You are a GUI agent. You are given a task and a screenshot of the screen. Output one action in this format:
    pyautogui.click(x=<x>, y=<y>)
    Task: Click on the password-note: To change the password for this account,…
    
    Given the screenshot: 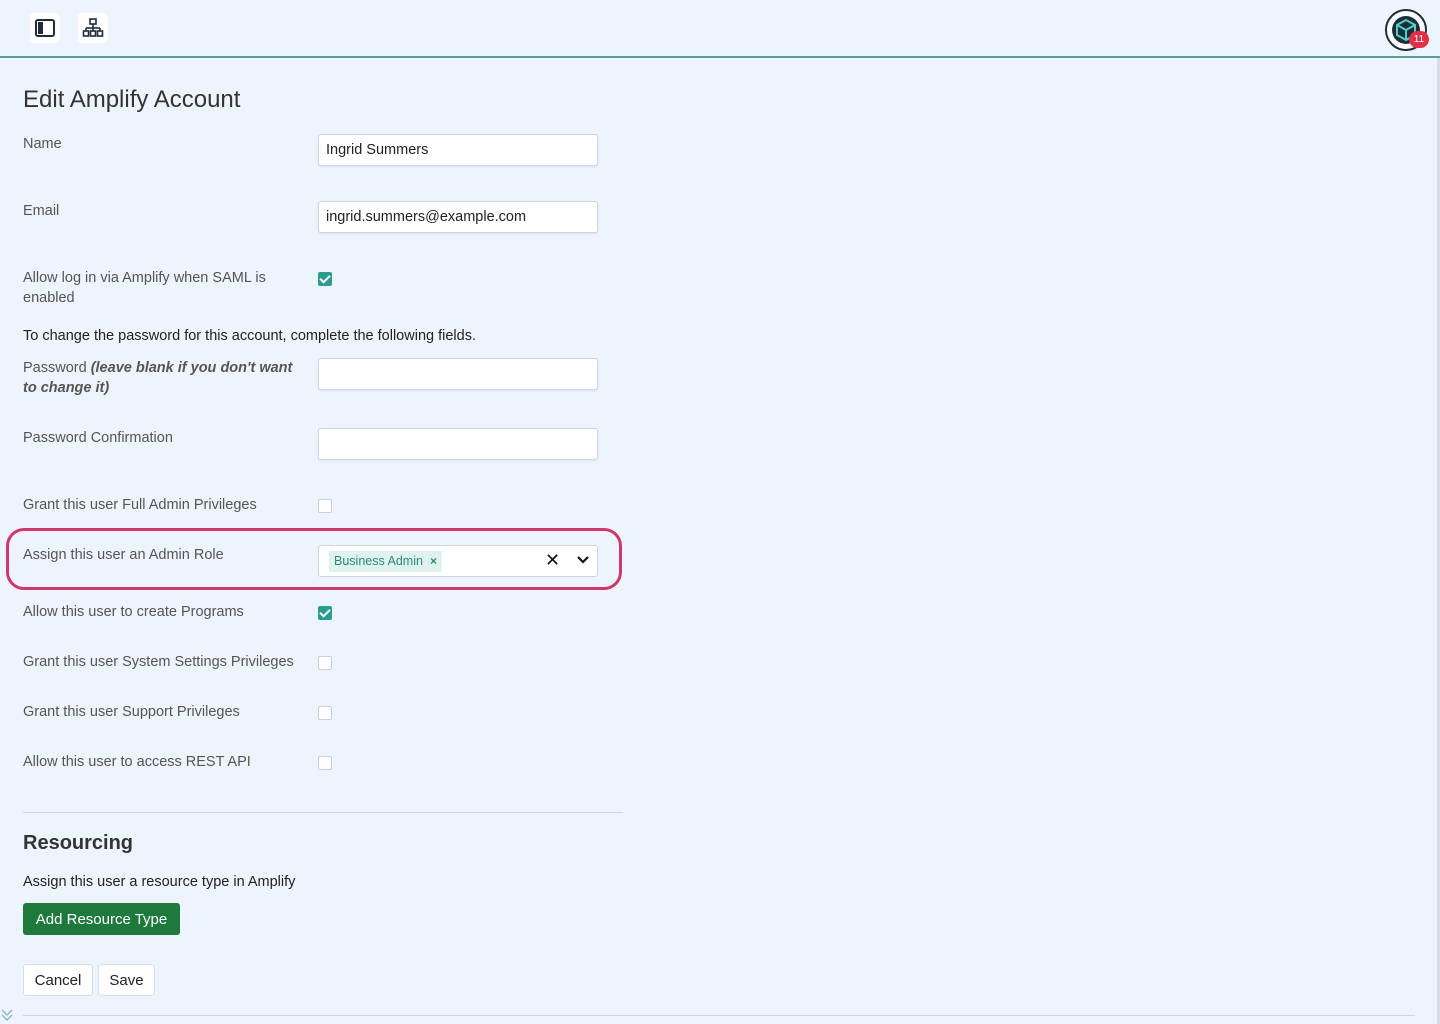 What is the action you would take?
    pyautogui.click(x=249, y=336)
    